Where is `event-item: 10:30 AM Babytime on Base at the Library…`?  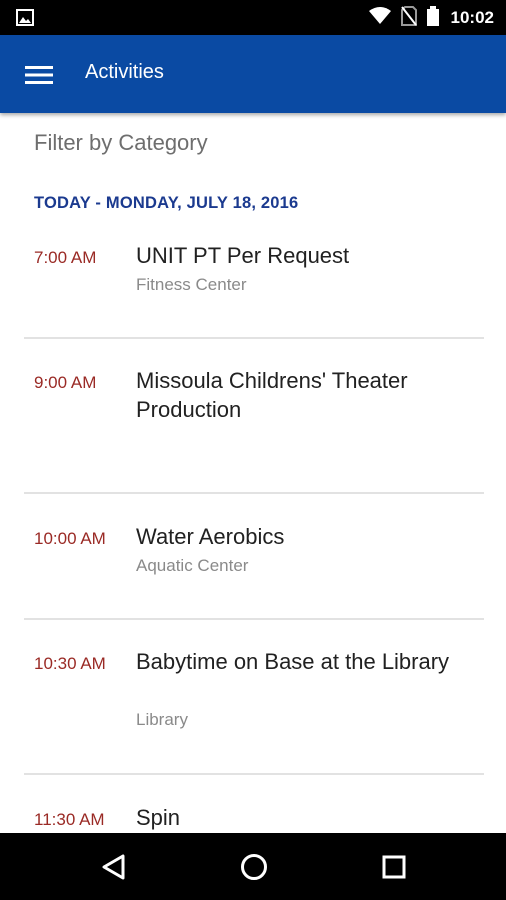
event-item: 10:30 AM Babytime on Base at the Library… is located at coordinates (253, 708).